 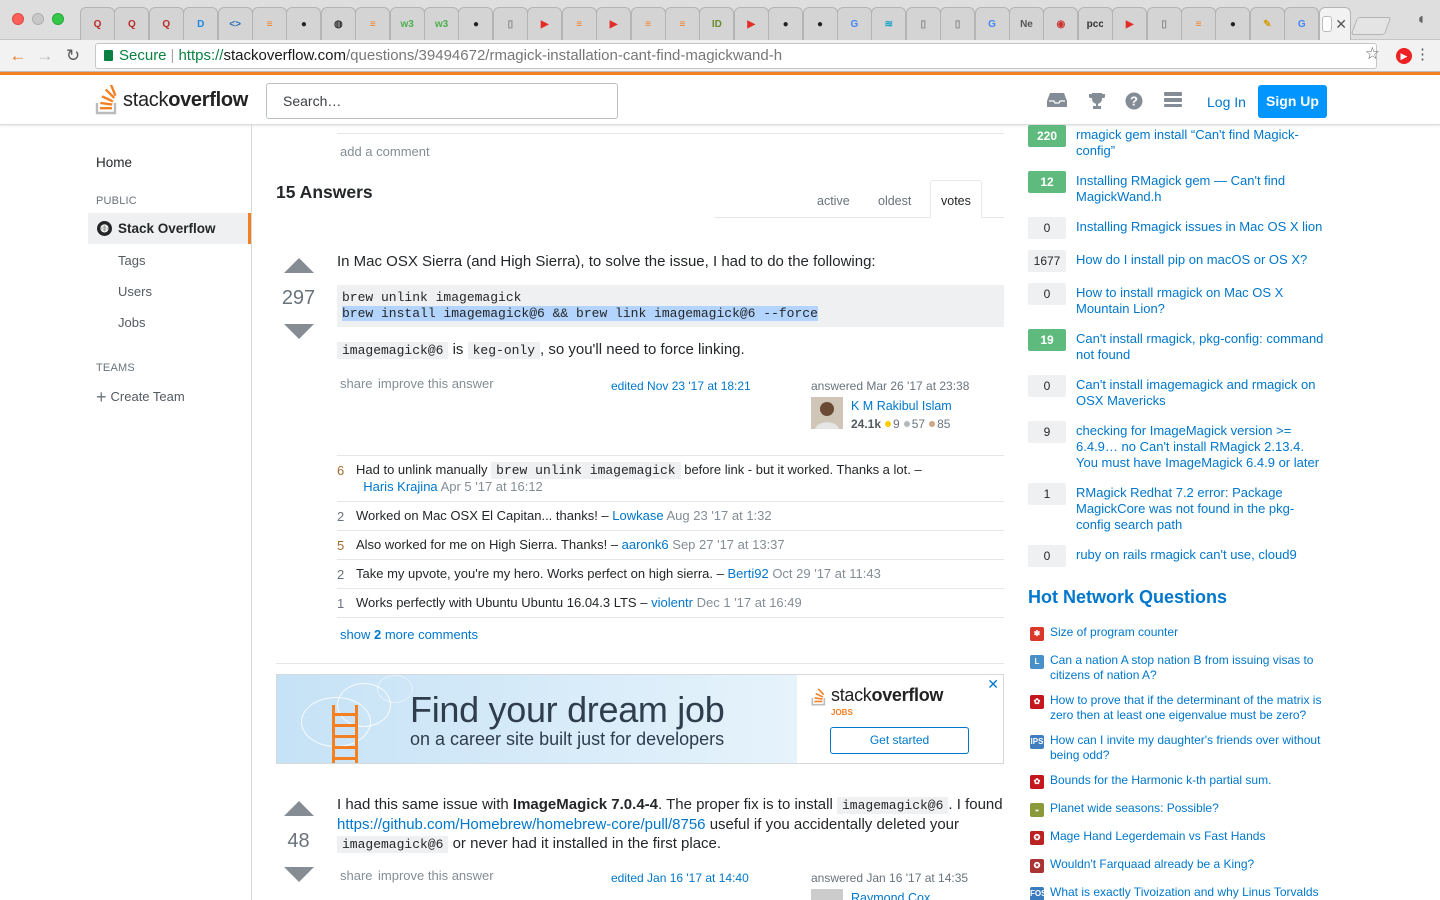 I want to click on browser-tab: Ne, so click(x=1026, y=23).